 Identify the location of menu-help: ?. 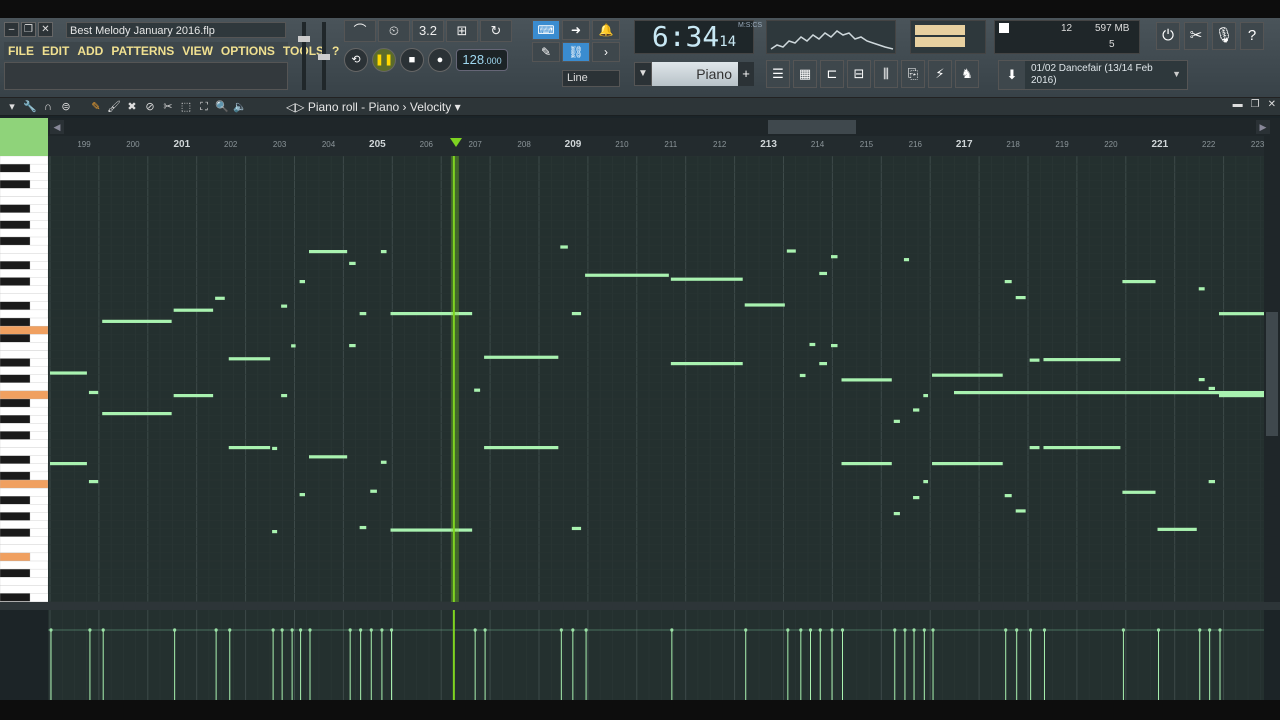
(335, 51).